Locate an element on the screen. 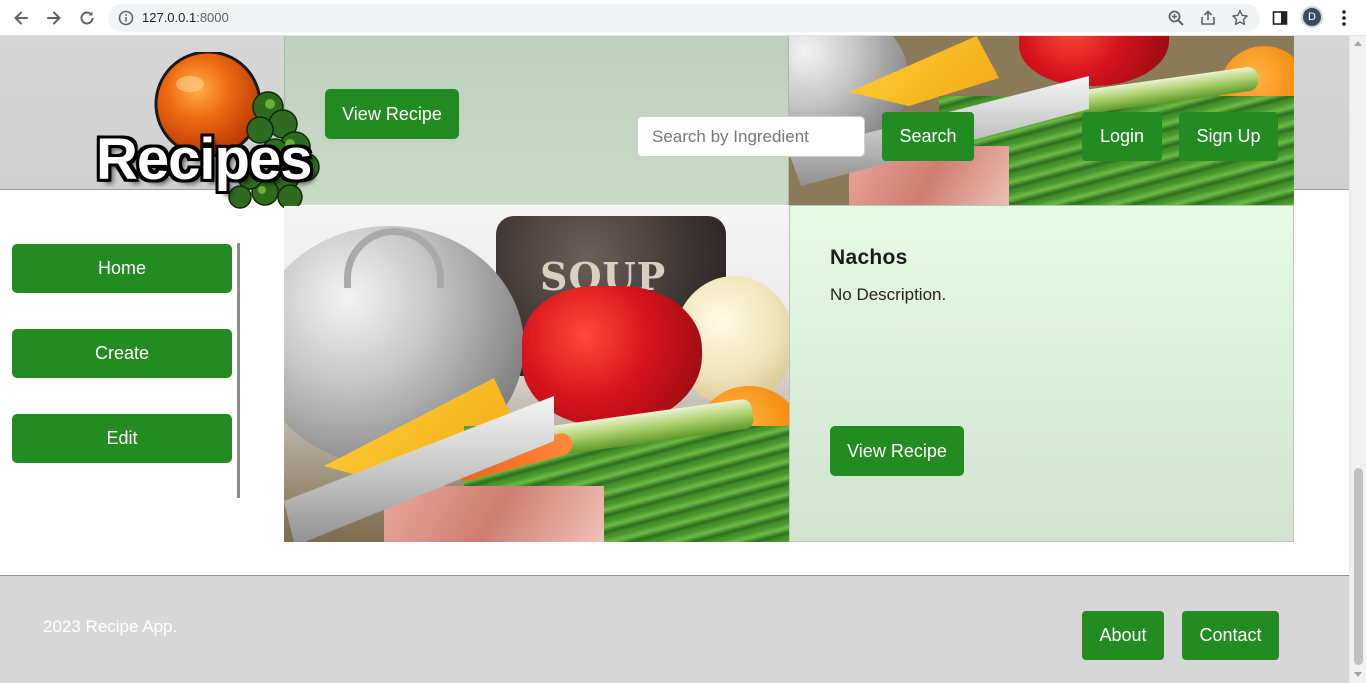 Image resolution: width=1366 pixels, height=683 pixels. scroll-down-arrow-icon is located at coordinates (1358, 674).